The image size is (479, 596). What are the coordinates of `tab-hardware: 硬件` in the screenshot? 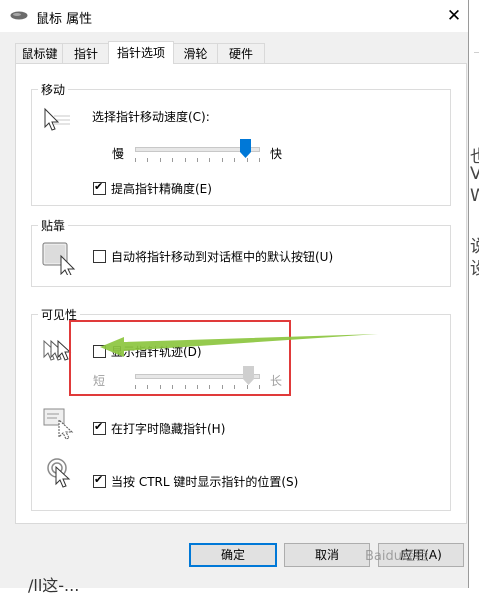 It's located at (241, 53).